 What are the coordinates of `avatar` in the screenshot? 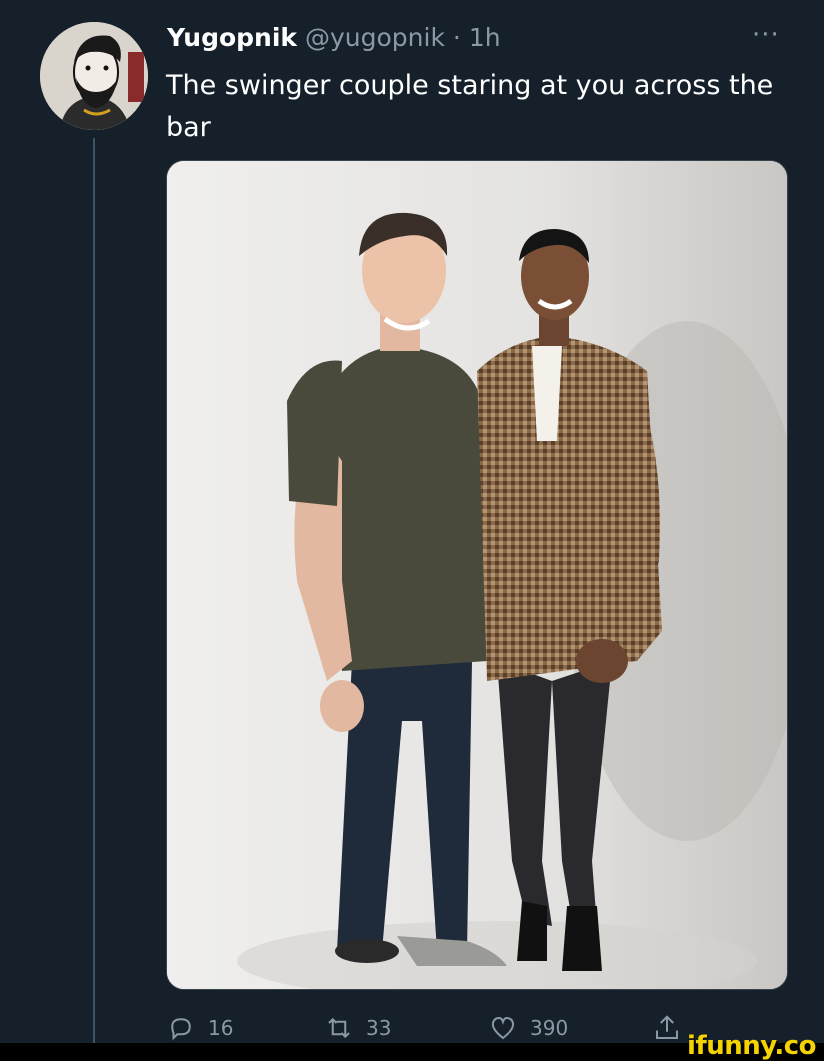 It's located at (94, 76).